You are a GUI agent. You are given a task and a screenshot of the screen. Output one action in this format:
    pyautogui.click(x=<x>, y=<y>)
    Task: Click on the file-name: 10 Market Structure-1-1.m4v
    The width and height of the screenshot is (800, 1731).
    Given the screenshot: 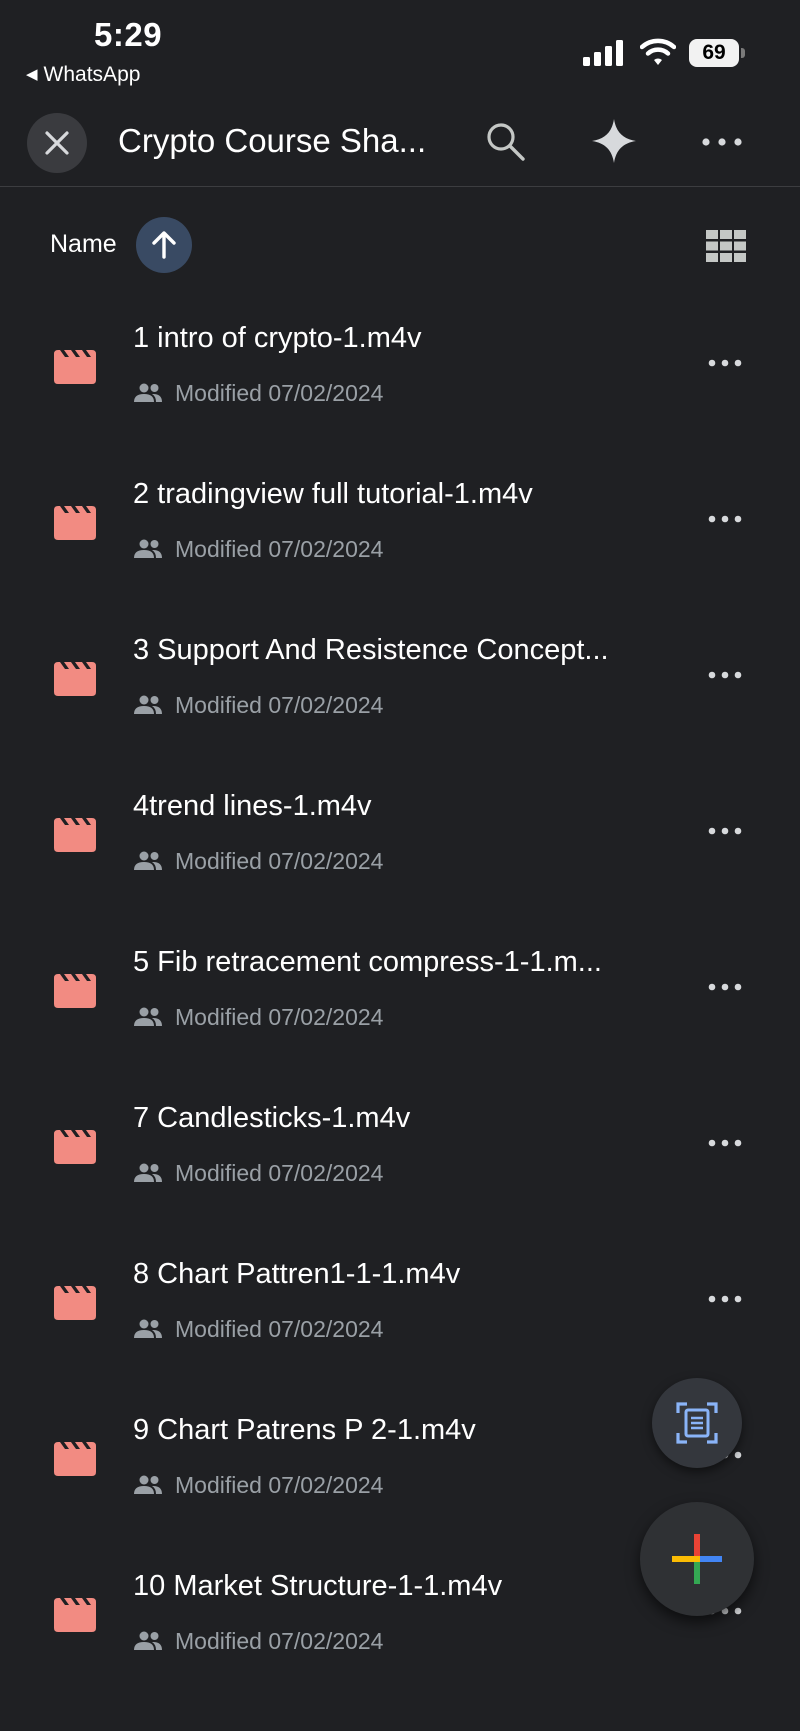 What is the action you would take?
    pyautogui.click(x=318, y=1586)
    